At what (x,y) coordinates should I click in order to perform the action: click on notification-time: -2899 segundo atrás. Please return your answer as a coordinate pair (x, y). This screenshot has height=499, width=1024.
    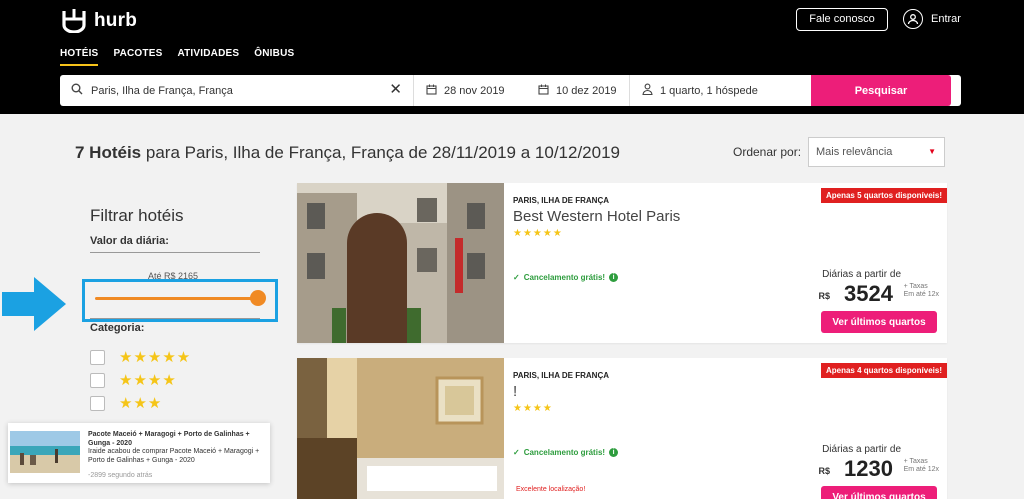
    Looking at the image, I should click on (120, 475).